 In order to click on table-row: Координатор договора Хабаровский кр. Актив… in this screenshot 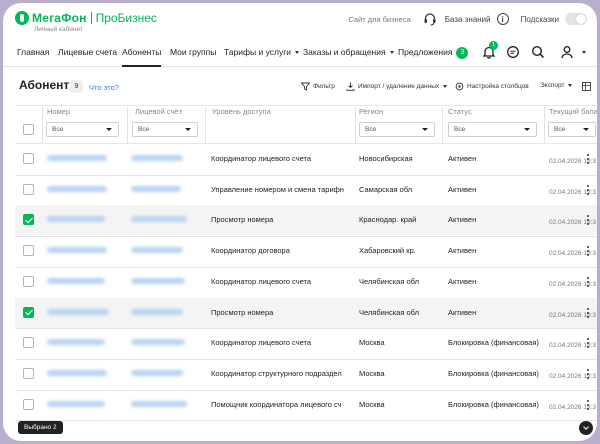, I will do `click(306, 251)`.